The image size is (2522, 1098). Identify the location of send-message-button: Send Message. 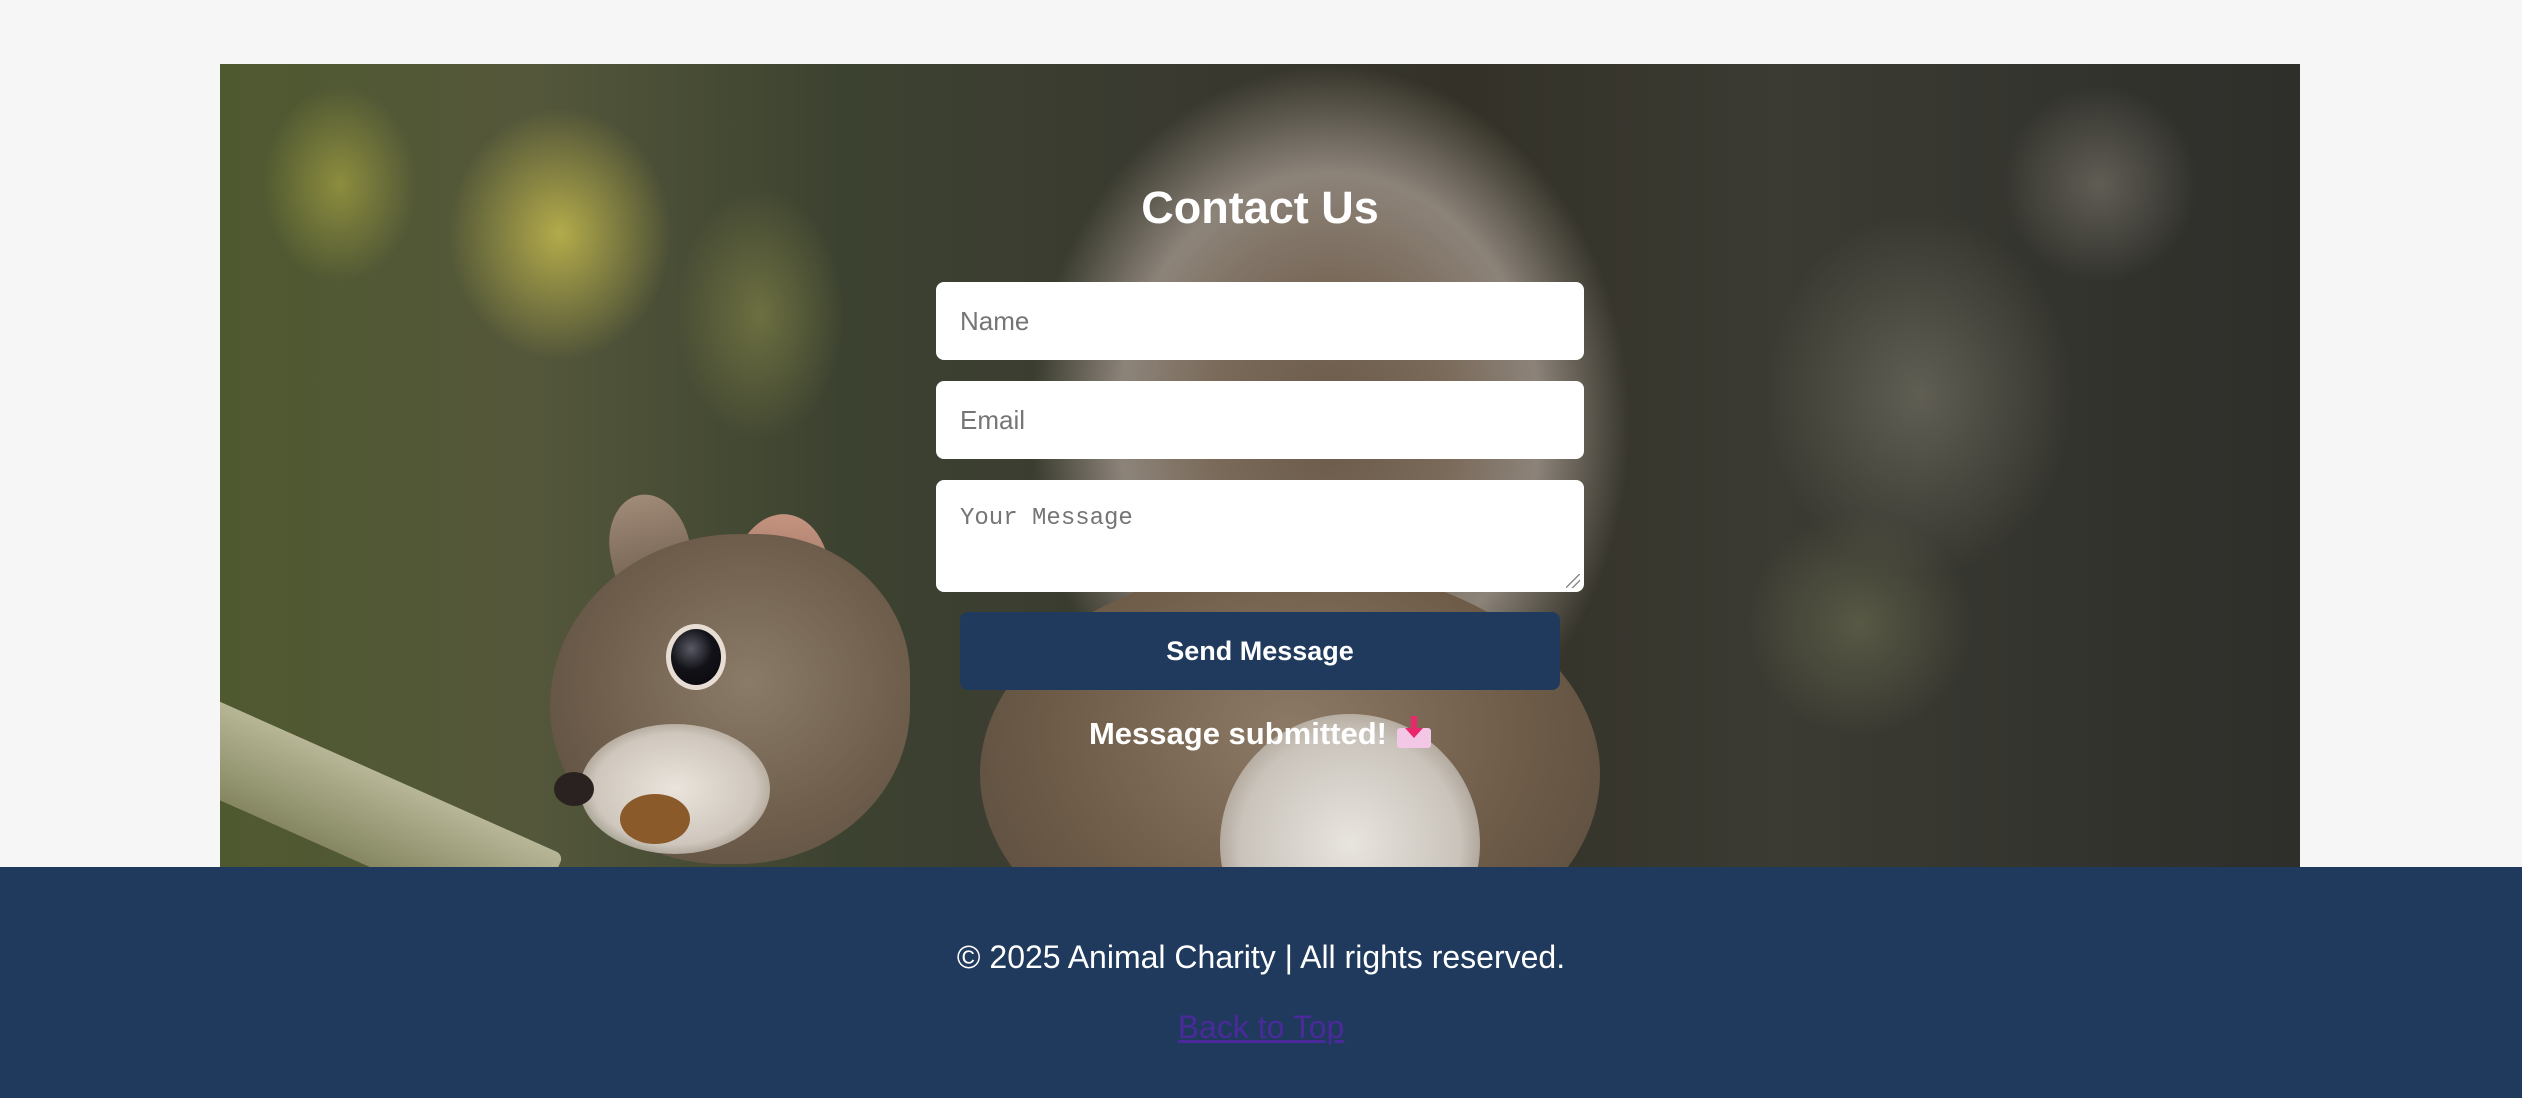
(1260, 651).